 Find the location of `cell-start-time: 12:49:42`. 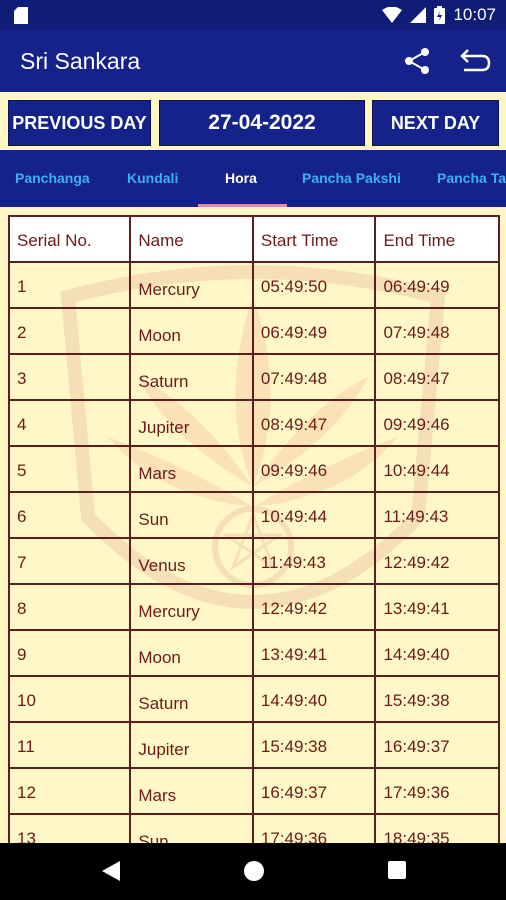

cell-start-time: 12:49:42 is located at coordinates (314, 607).